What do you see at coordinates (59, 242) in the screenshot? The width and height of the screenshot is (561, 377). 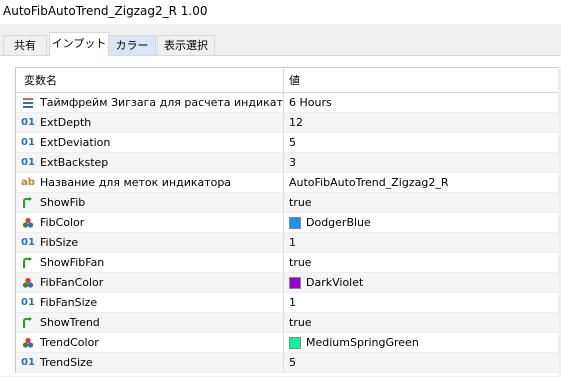 I see `param-name: FibSize` at bounding box center [59, 242].